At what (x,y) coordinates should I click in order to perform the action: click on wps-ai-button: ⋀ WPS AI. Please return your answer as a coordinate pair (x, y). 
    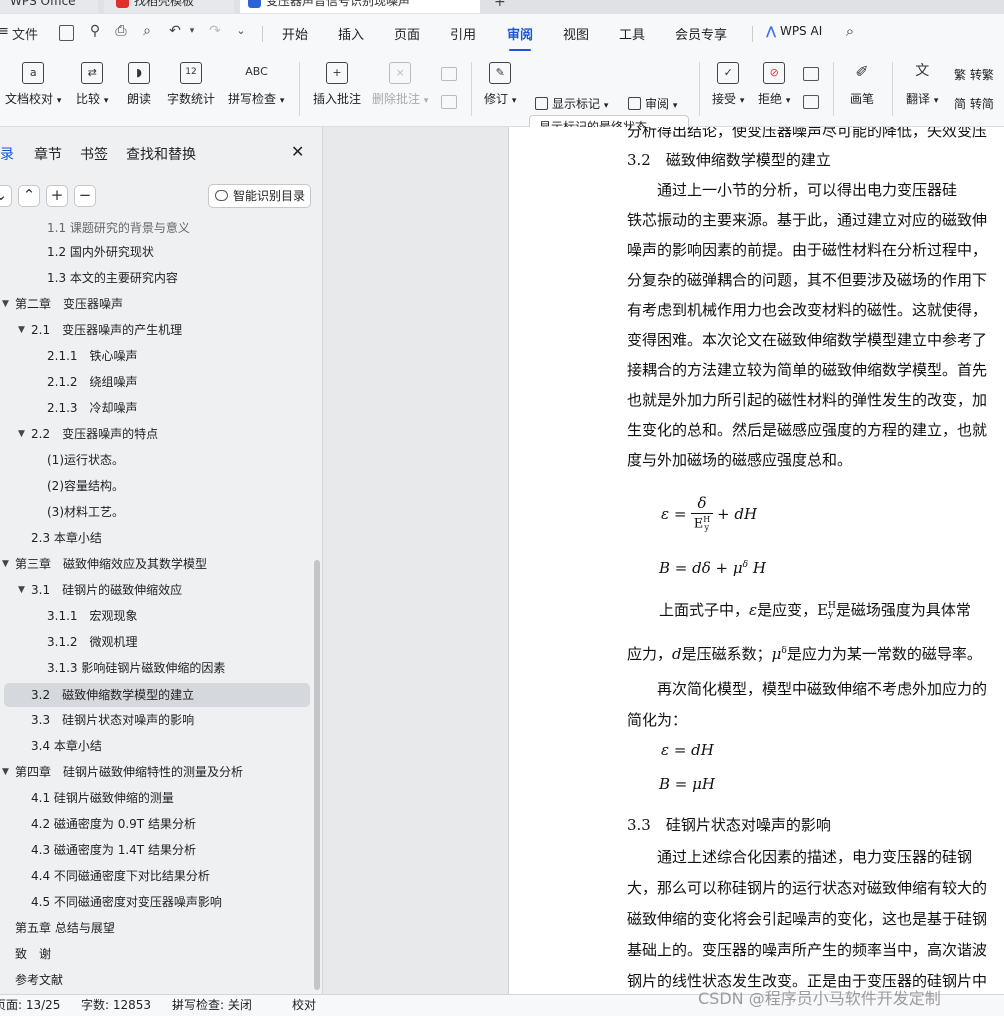
    Looking at the image, I should click on (794, 31).